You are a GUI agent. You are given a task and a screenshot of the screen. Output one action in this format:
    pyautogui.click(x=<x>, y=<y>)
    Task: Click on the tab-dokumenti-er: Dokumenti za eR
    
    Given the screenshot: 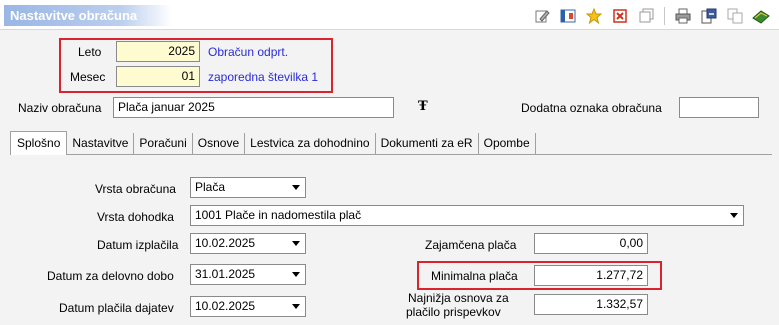 What is the action you would take?
    pyautogui.click(x=427, y=143)
    